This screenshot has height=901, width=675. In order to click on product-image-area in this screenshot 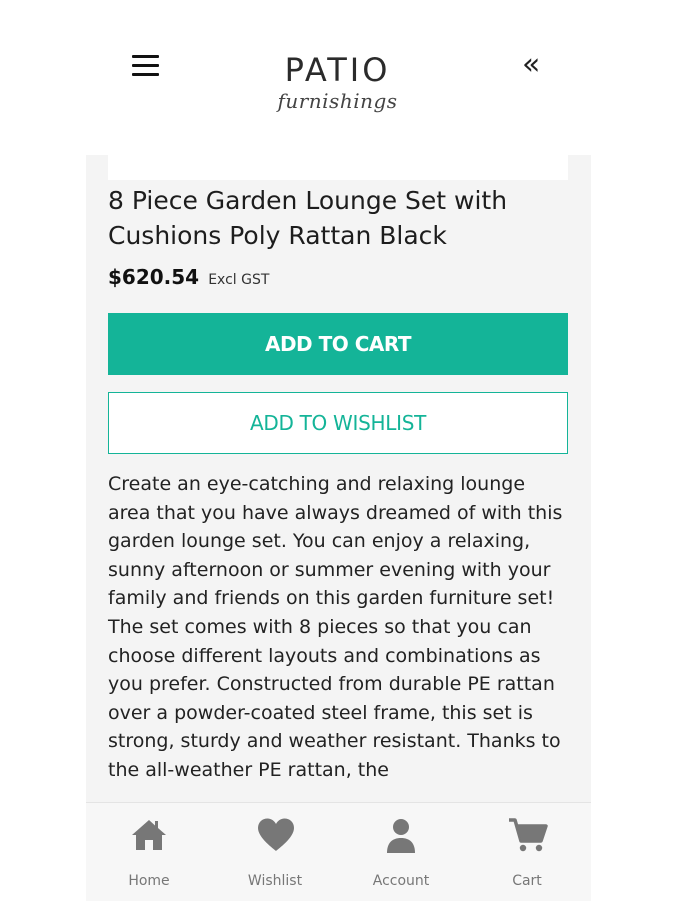, I will do `click(338, 167)`.